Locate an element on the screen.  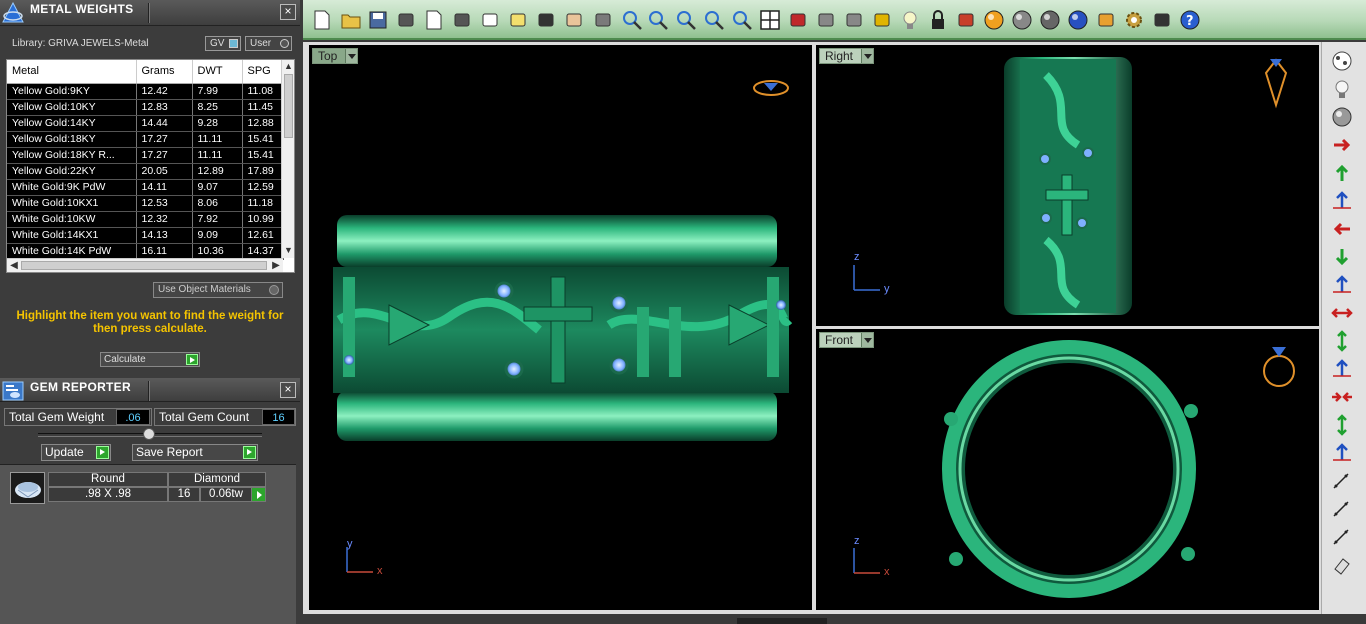
dwt-cell: 8.06 is located at coordinates (217, 203).